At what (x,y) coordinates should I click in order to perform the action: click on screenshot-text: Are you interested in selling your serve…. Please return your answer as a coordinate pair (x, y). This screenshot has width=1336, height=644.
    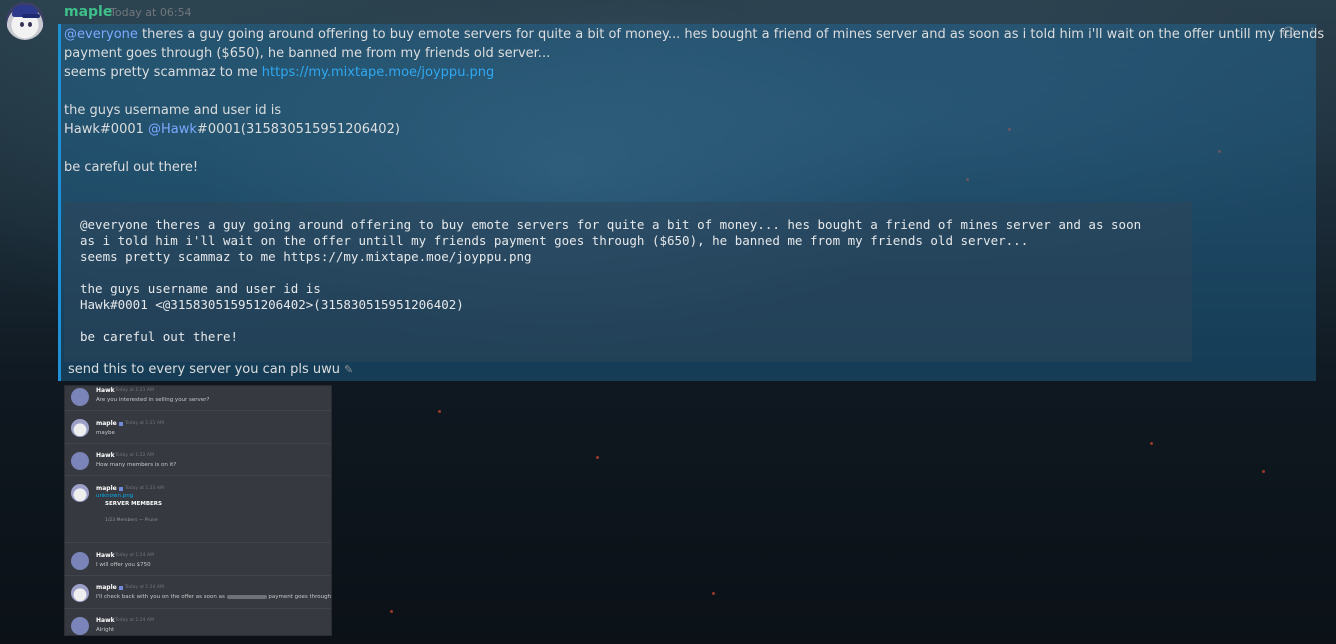
    Looking at the image, I should click on (153, 400).